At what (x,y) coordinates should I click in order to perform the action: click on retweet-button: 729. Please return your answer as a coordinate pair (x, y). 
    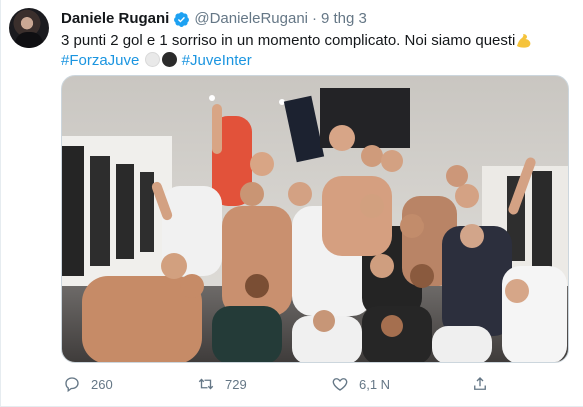
    Looking at the image, I should click on (222, 384).